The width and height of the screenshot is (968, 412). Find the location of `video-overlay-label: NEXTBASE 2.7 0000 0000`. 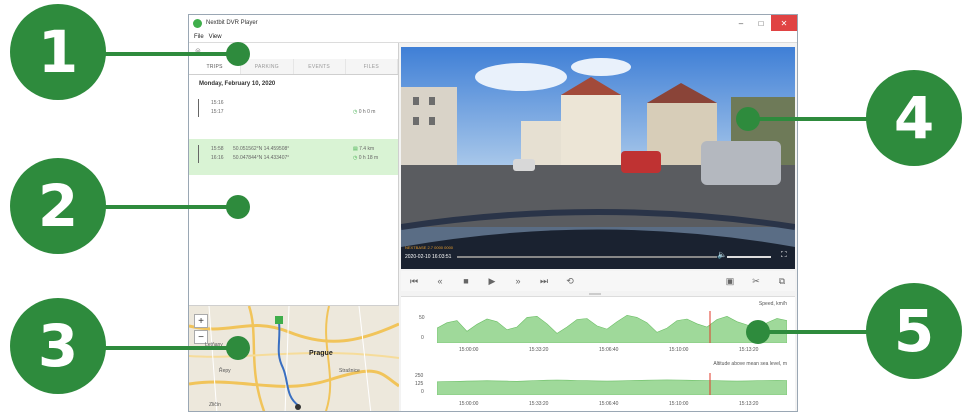

video-overlay-label: NEXTBASE 2.7 0000 0000 is located at coordinates (429, 247).